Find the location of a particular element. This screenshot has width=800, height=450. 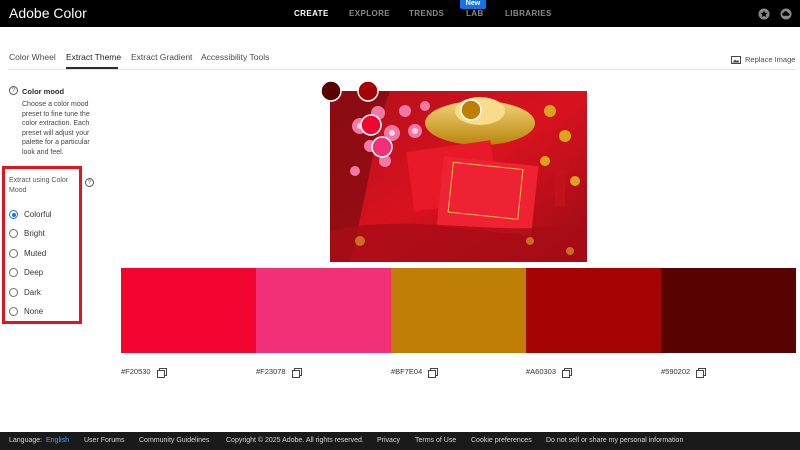

mood-option-label: Muted is located at coordinates (35, 253).